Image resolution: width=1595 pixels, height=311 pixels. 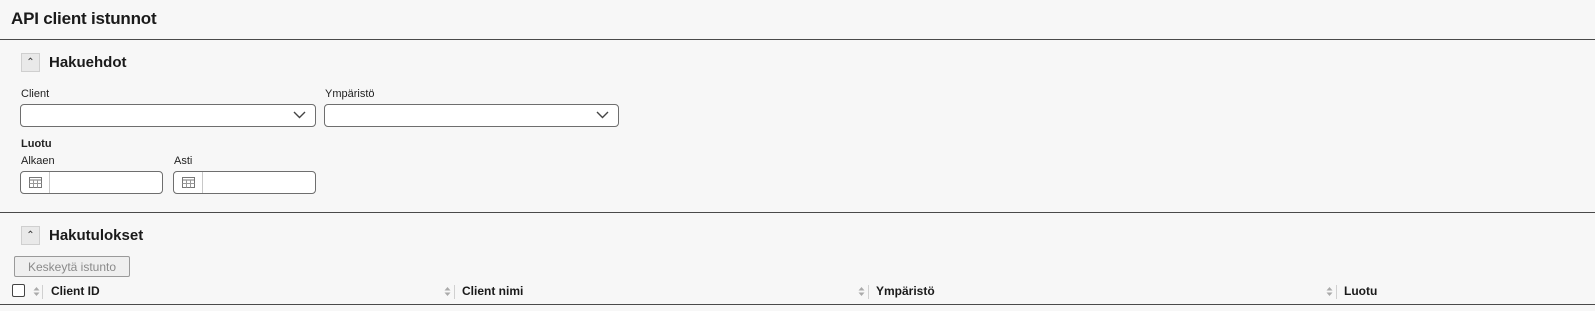 What do you see at coordinates (36, 144) in the screenshot?
I see `created-label: Luotu` at bounding box center [36, 144].